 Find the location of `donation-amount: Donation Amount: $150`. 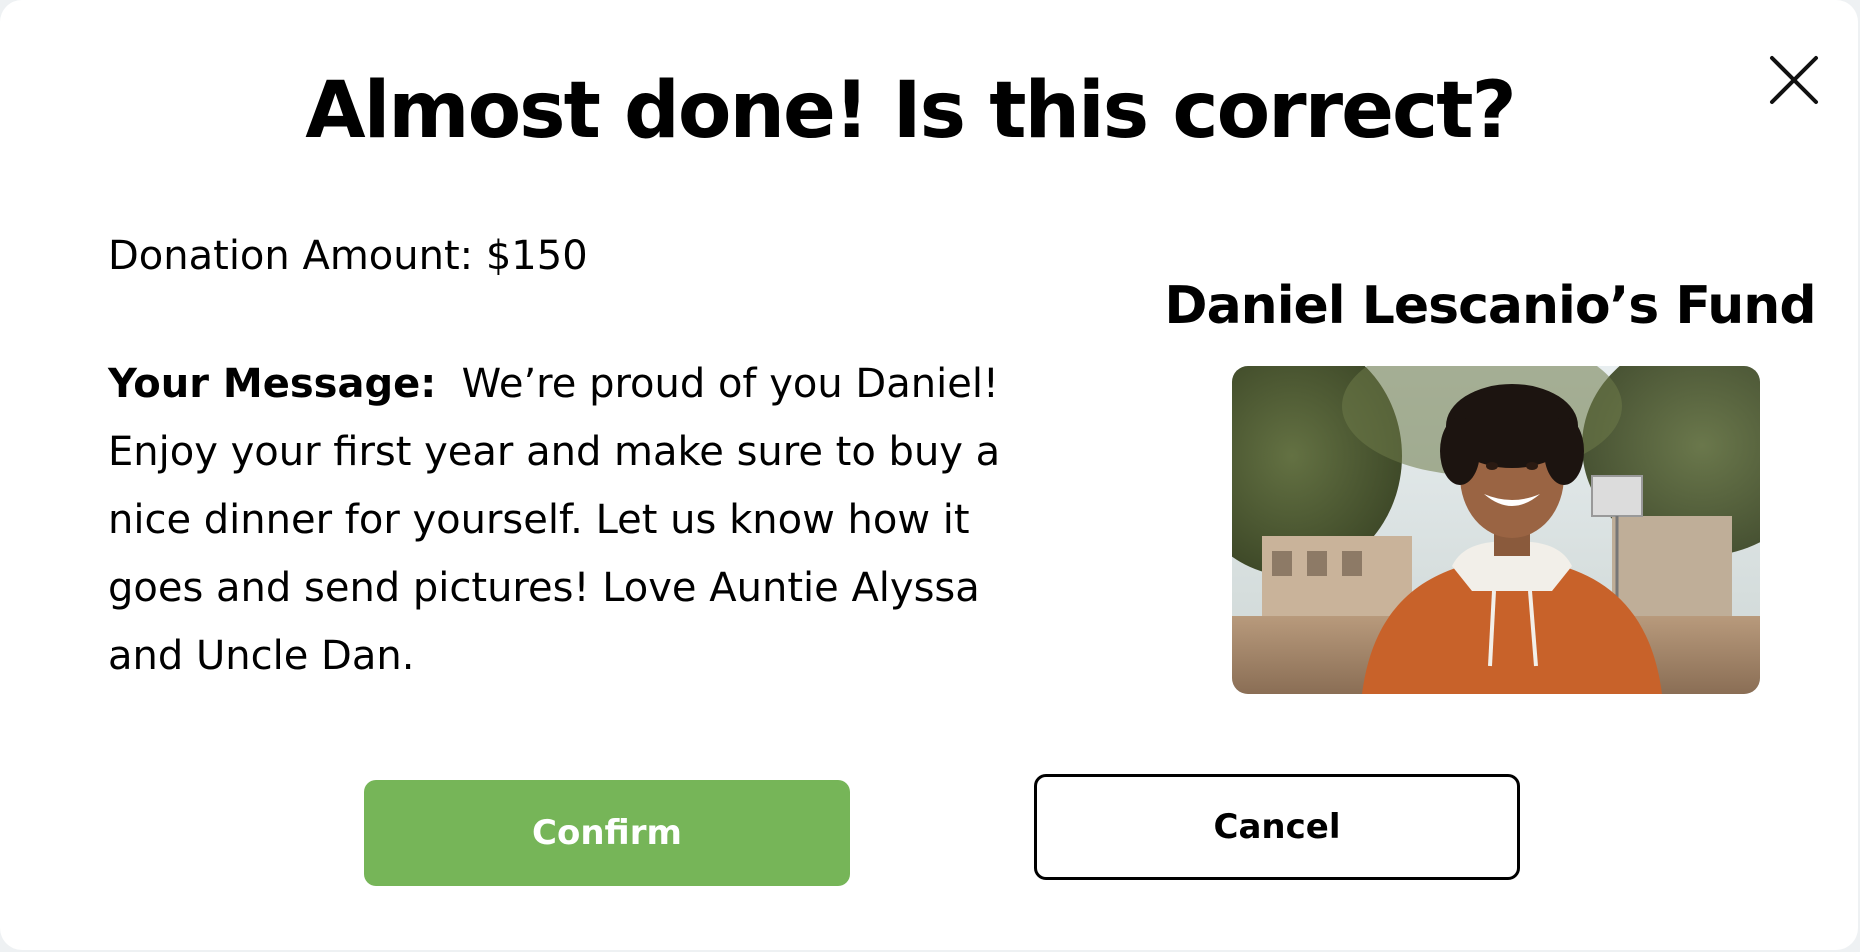

donation-amount: Donation Amount: $150 is located at coordinates (348, 256).